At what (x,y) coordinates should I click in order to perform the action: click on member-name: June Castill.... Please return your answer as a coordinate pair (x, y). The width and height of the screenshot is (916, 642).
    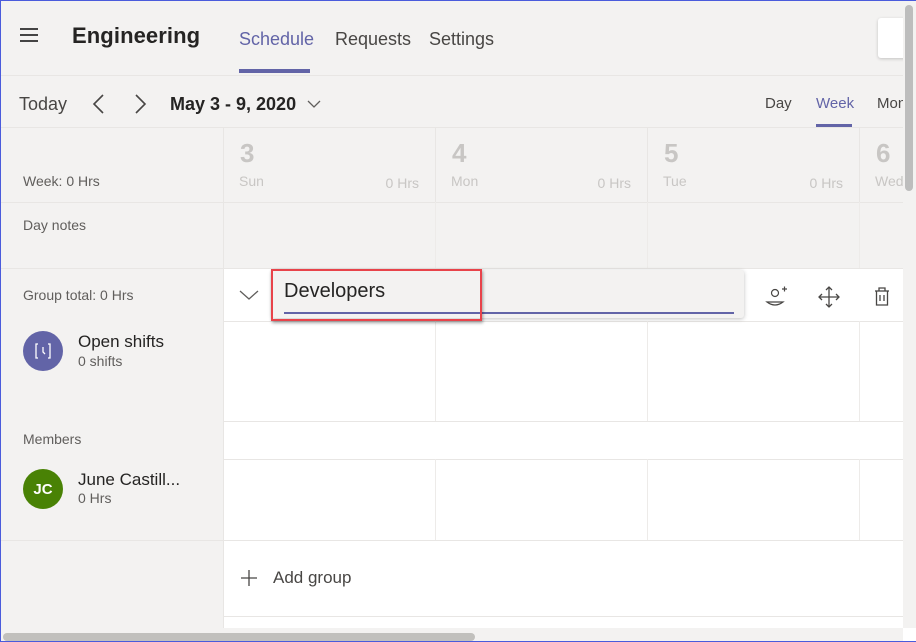
    Looking at the image, I should click on (129, 480).